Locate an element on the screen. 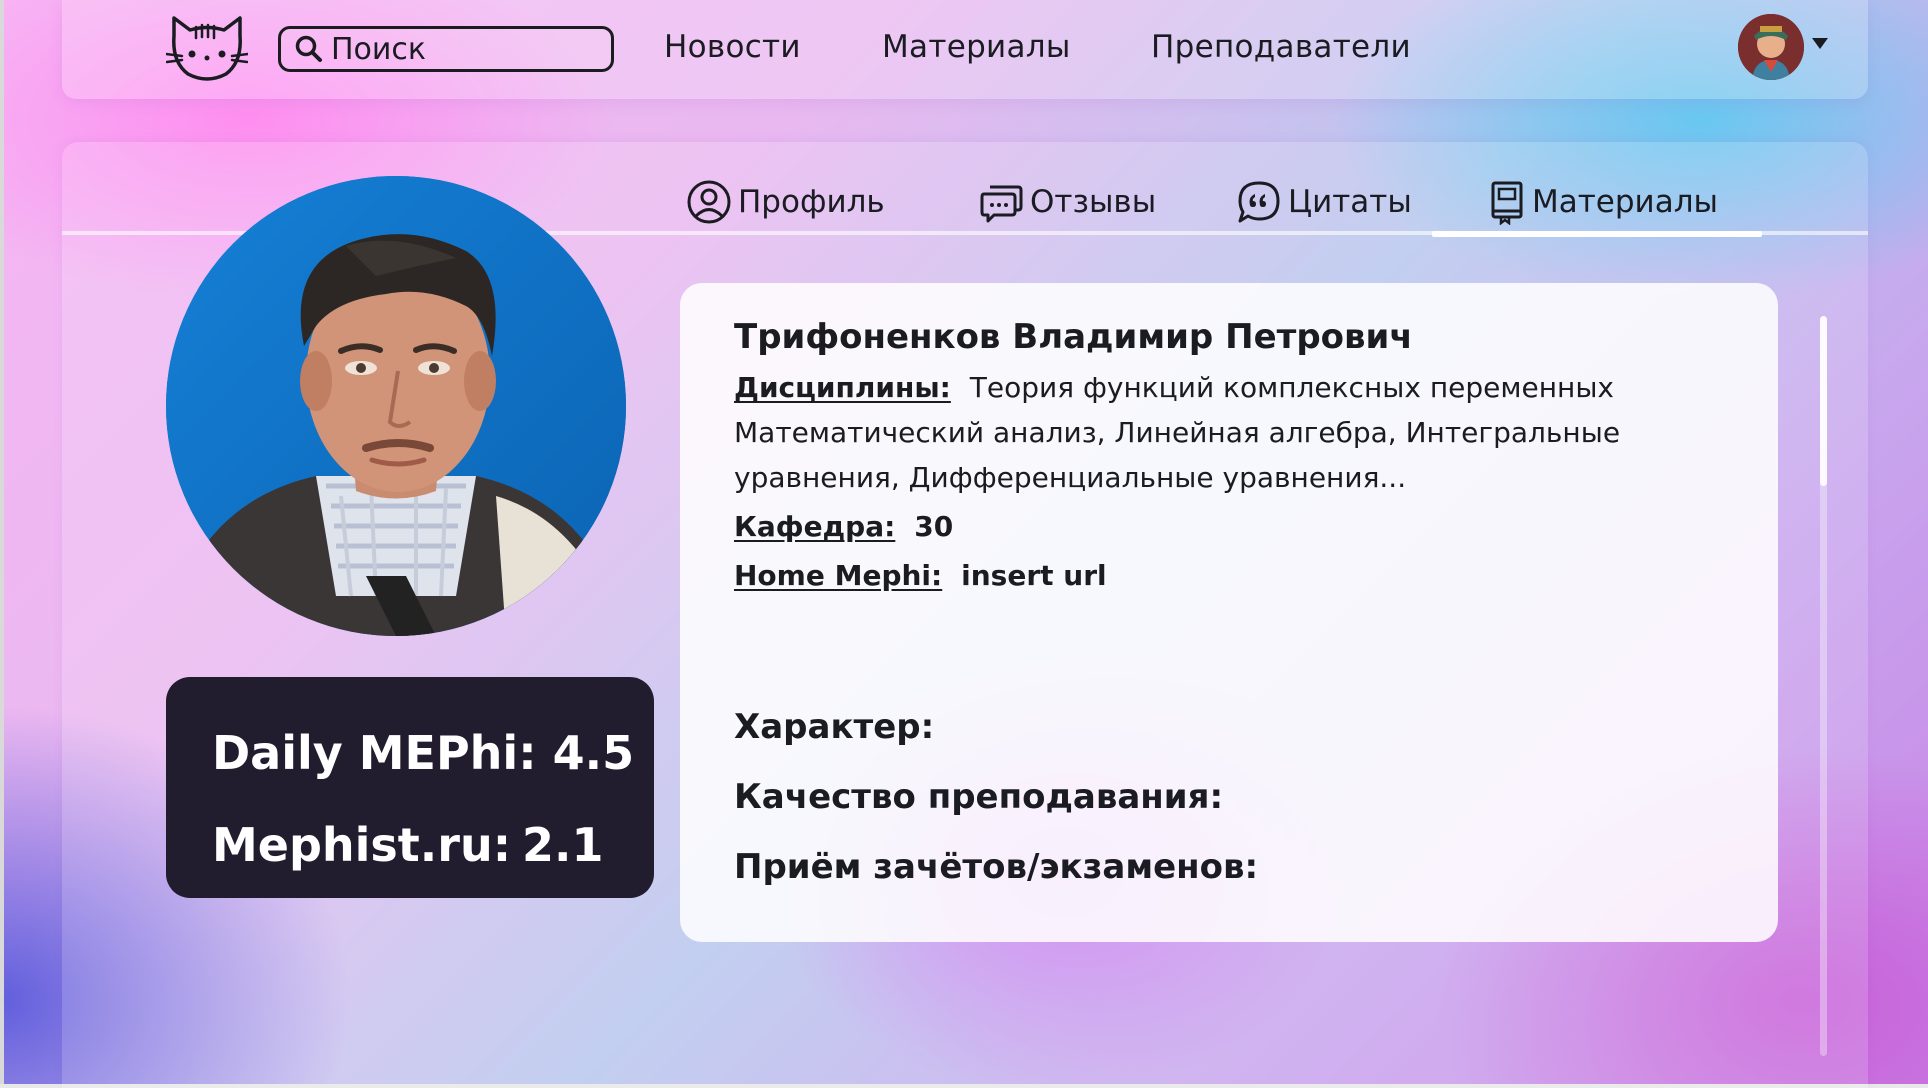  search-icon is located at coordinates (308, 48).